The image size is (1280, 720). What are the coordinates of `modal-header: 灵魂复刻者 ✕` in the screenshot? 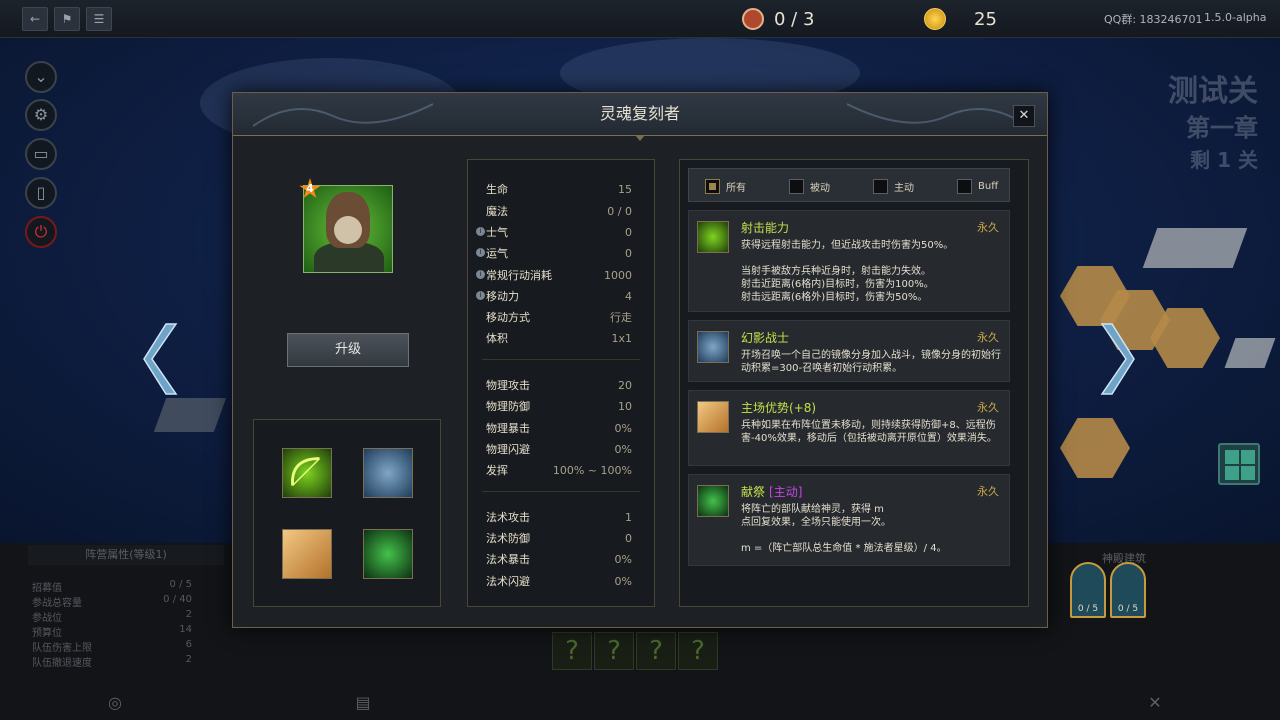 It's located at (640, 114).